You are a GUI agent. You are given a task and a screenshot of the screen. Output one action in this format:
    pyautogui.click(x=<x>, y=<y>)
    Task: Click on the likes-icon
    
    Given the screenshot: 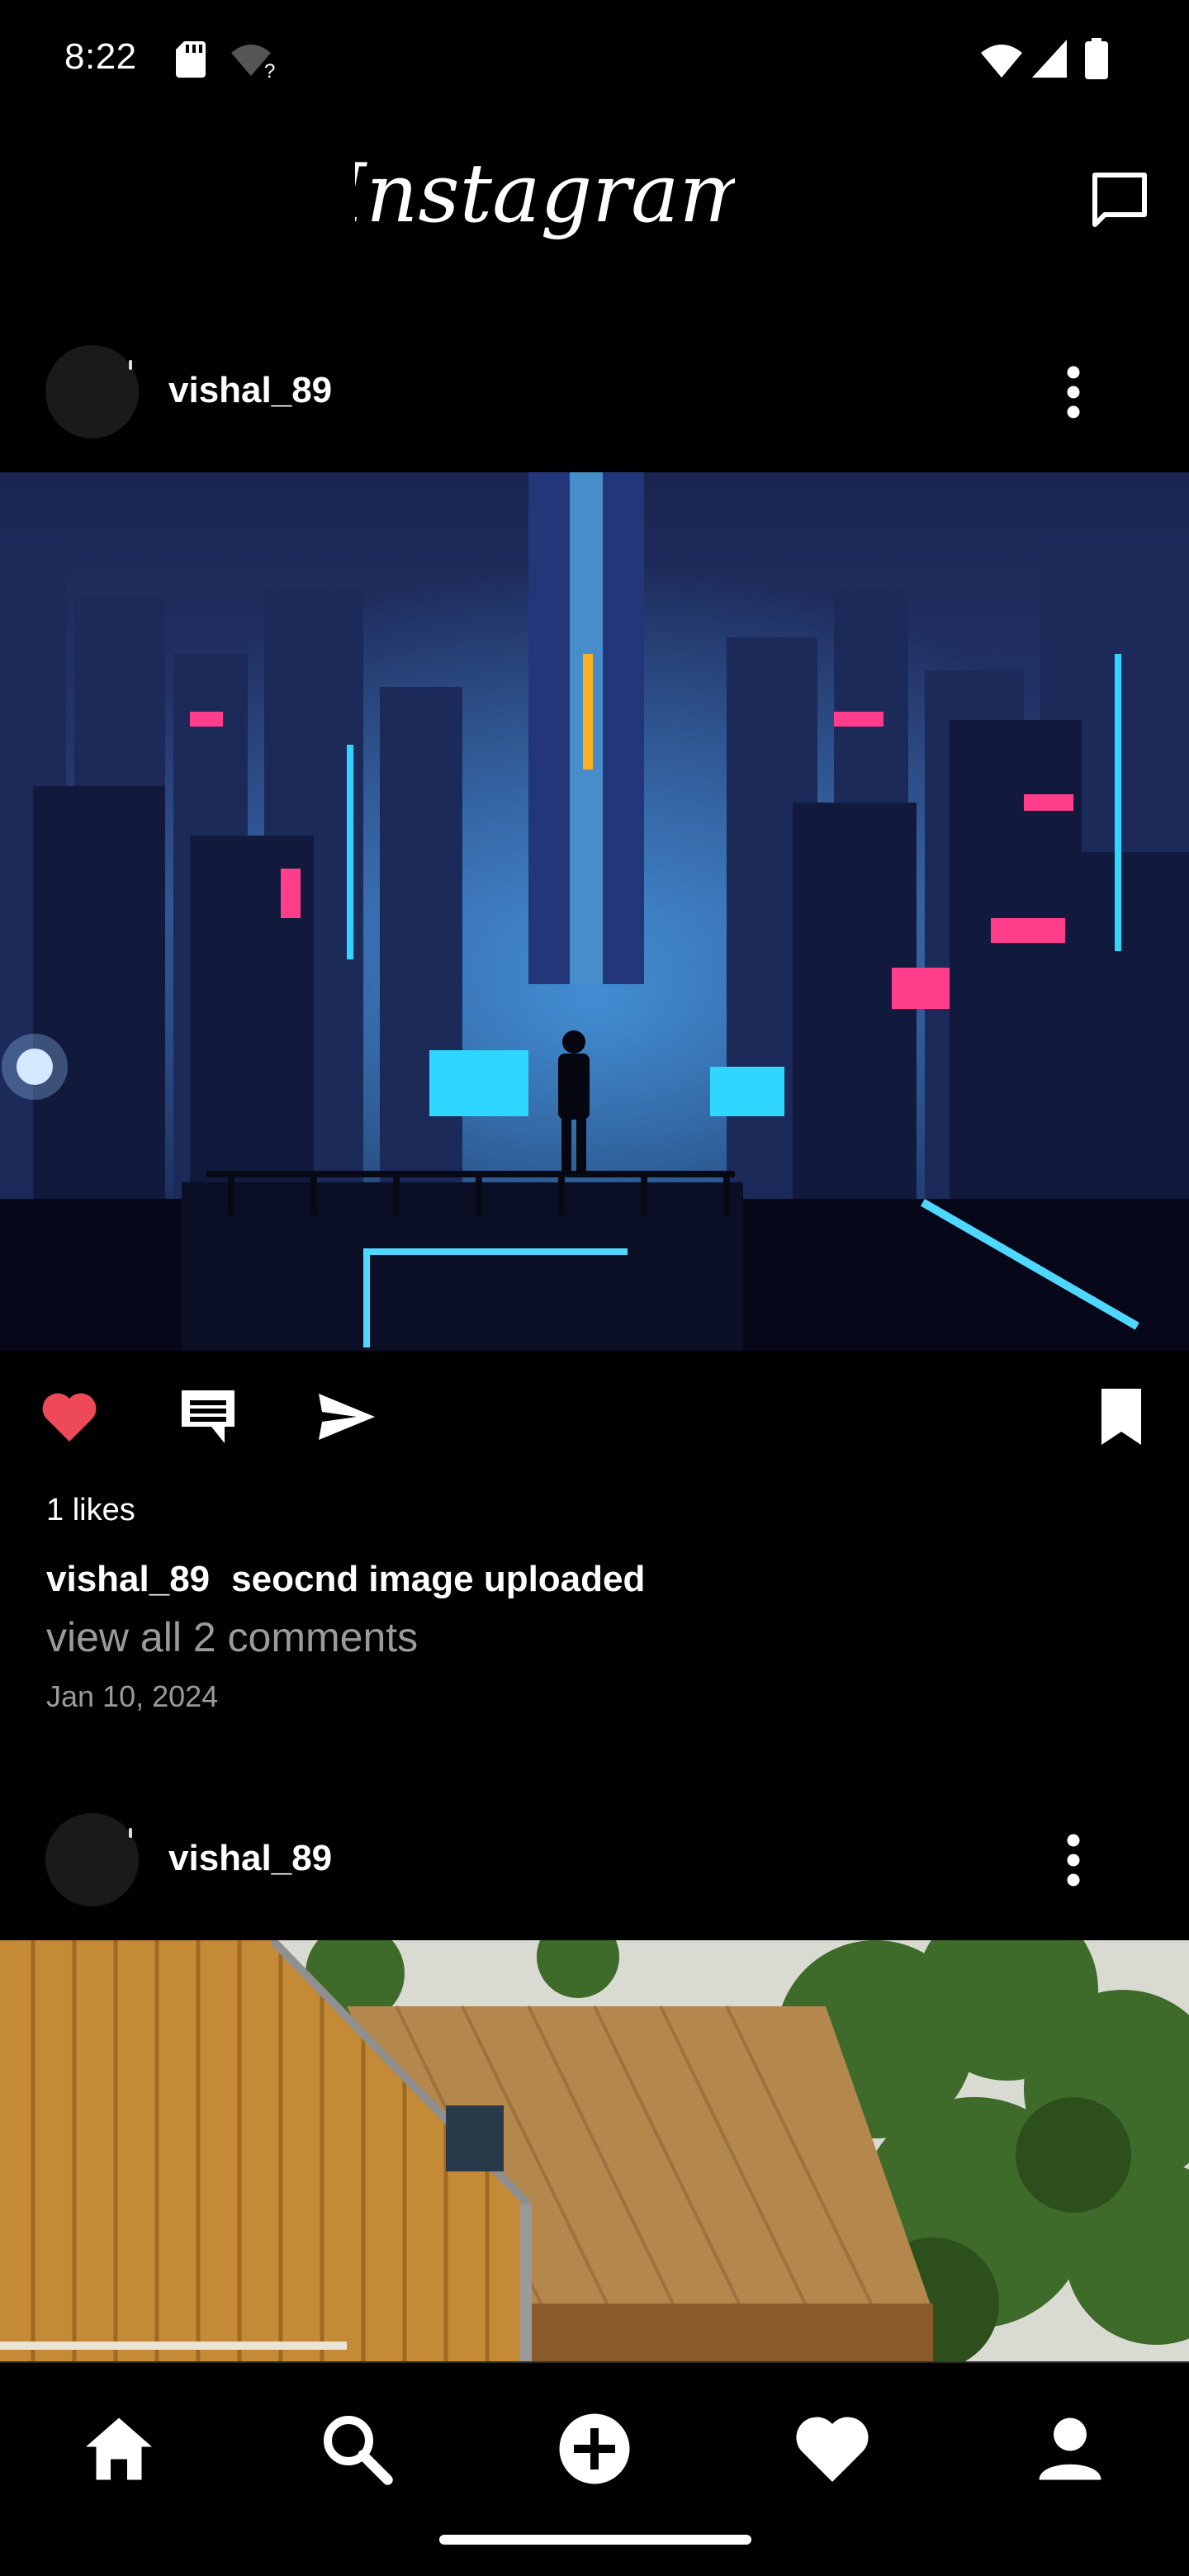 What is the action you would take?
    pyautogui.click(x=832, y=2449)
    